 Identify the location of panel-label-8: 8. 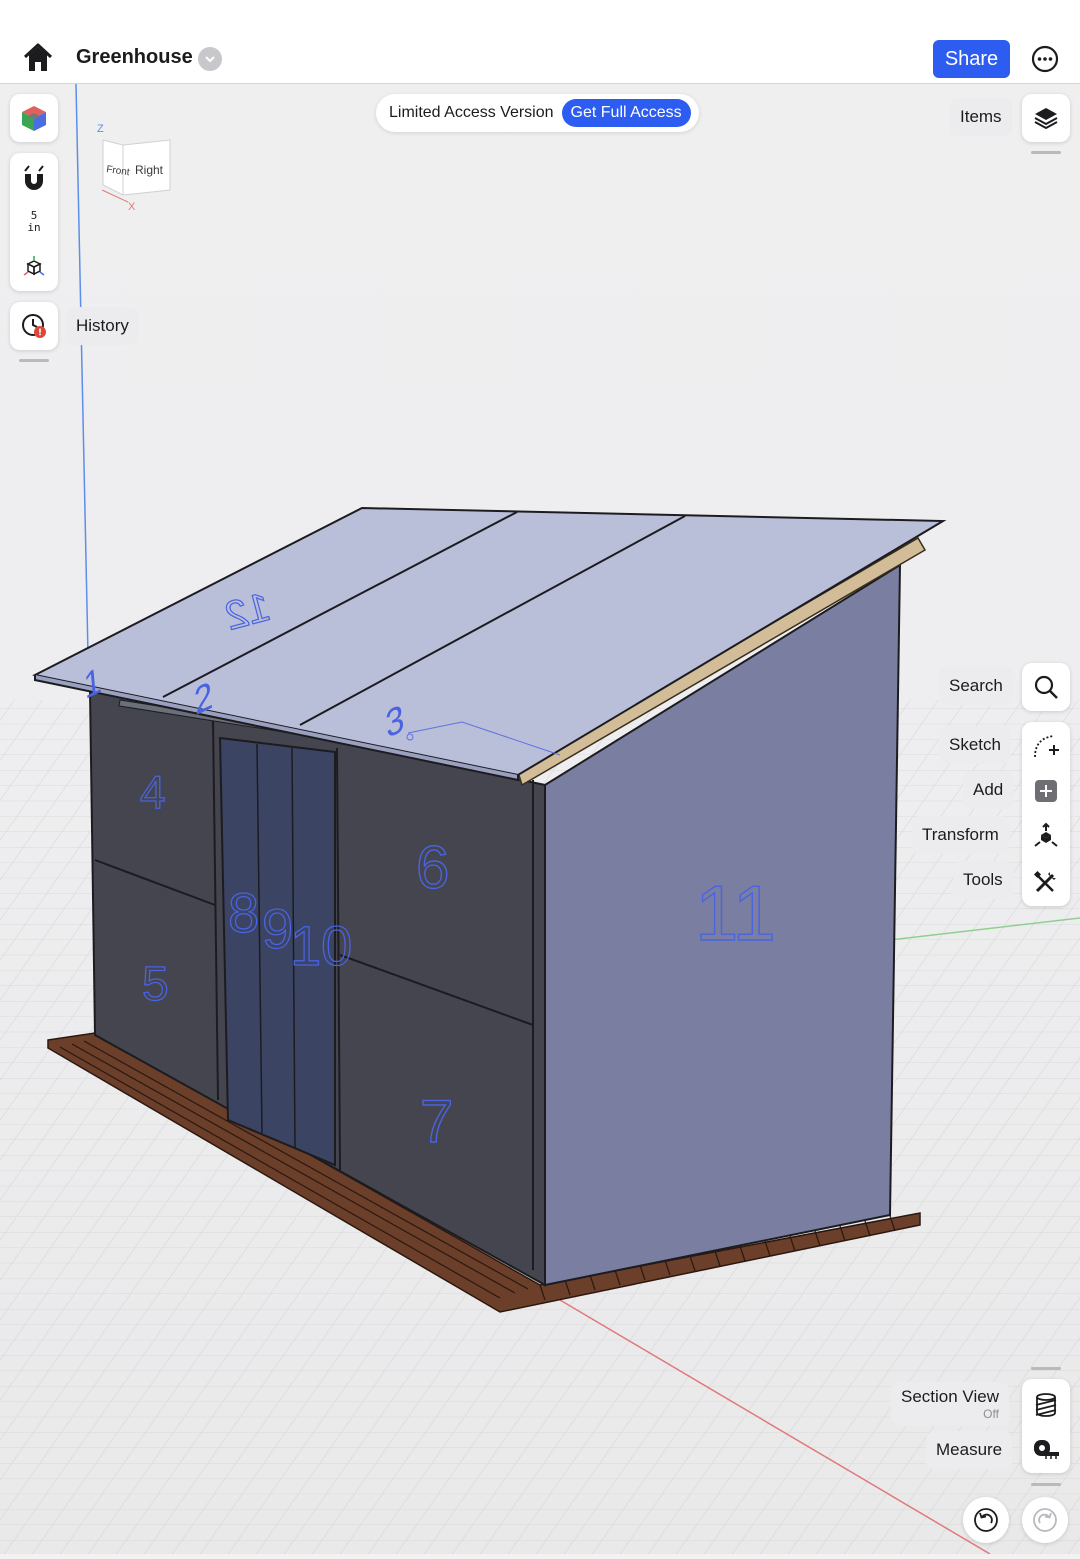
(243, 912).